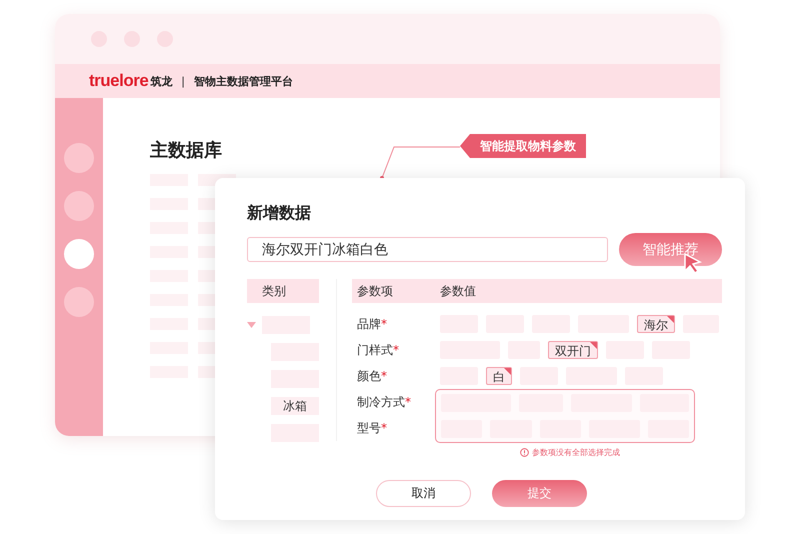 This screenshot has width=800, height=534. I want to click on callout-label: 智能提取物料参数, so click(523, 146).